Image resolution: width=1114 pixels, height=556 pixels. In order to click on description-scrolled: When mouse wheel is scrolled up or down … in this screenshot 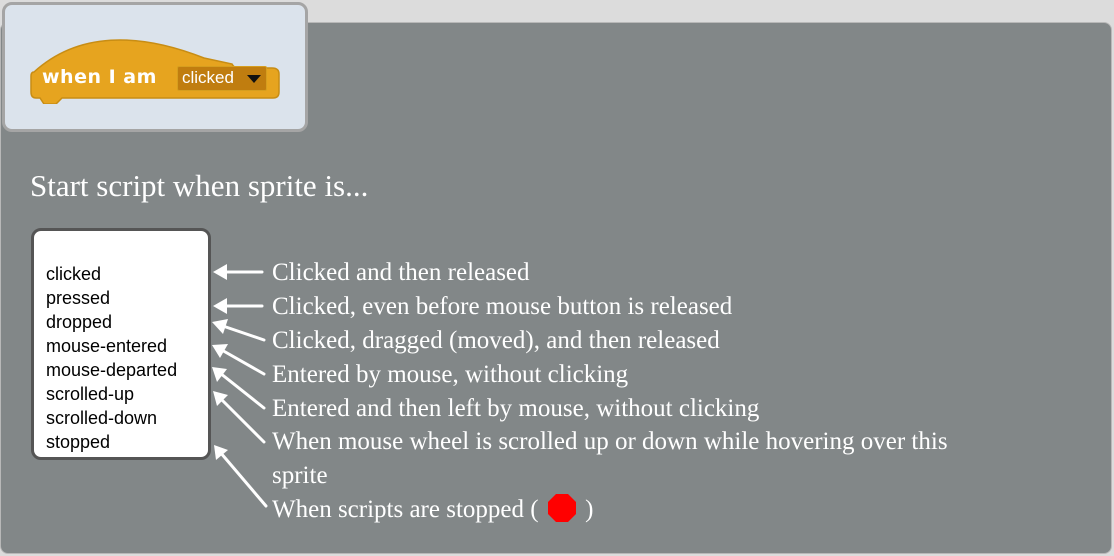, I will do `click(610, 441)`.